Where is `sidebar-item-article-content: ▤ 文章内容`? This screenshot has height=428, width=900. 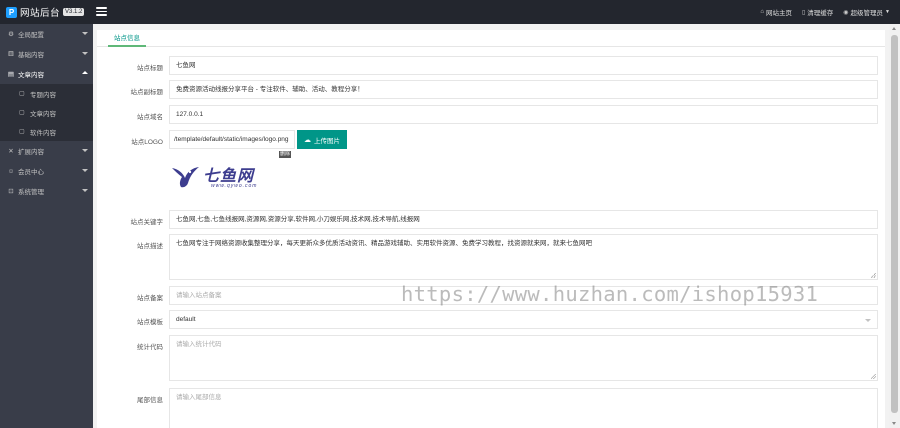
sidebar-item-article-content: ▤ 文章内容 is located at coordinates (46, 74).